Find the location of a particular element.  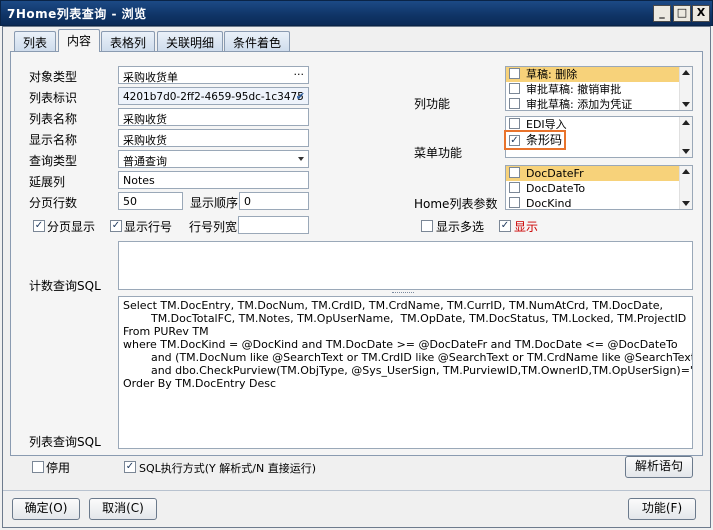

count-sql-label: 计数查询SQL is located at coordinates (65, 286).